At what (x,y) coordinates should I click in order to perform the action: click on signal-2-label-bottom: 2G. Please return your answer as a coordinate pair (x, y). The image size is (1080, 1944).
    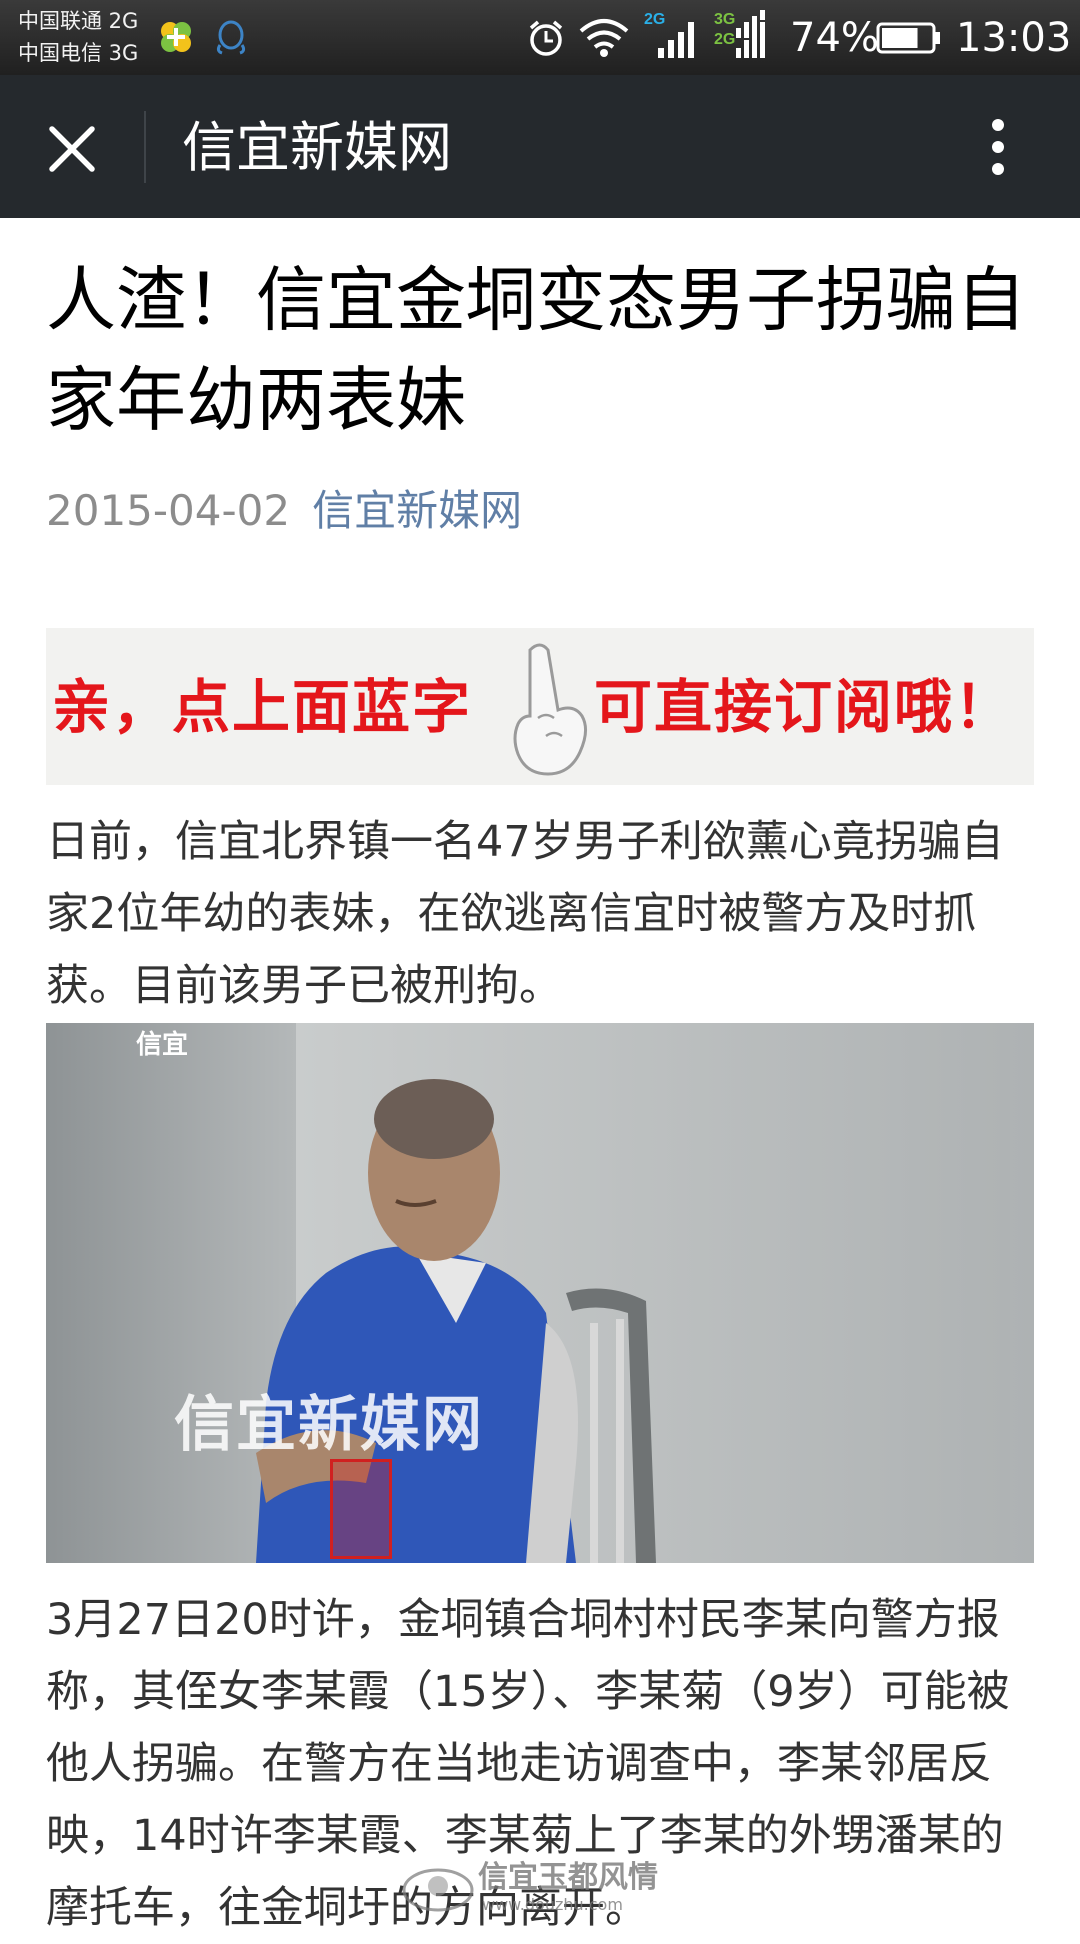
    Looking at the image, I should click on (724, 39).